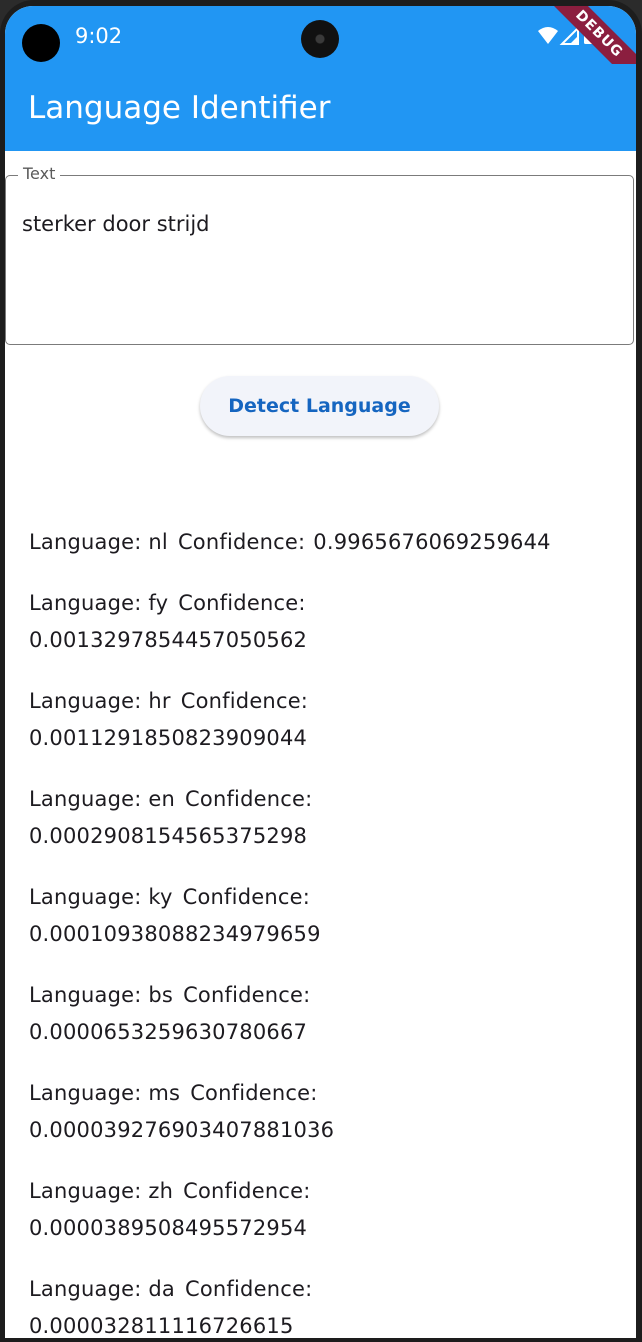 The image size is (642, 1342). Describe the element at coordinates (175, 934) in the screenshot. I see `result-confidence: 0.00010938088234979659` at that location.